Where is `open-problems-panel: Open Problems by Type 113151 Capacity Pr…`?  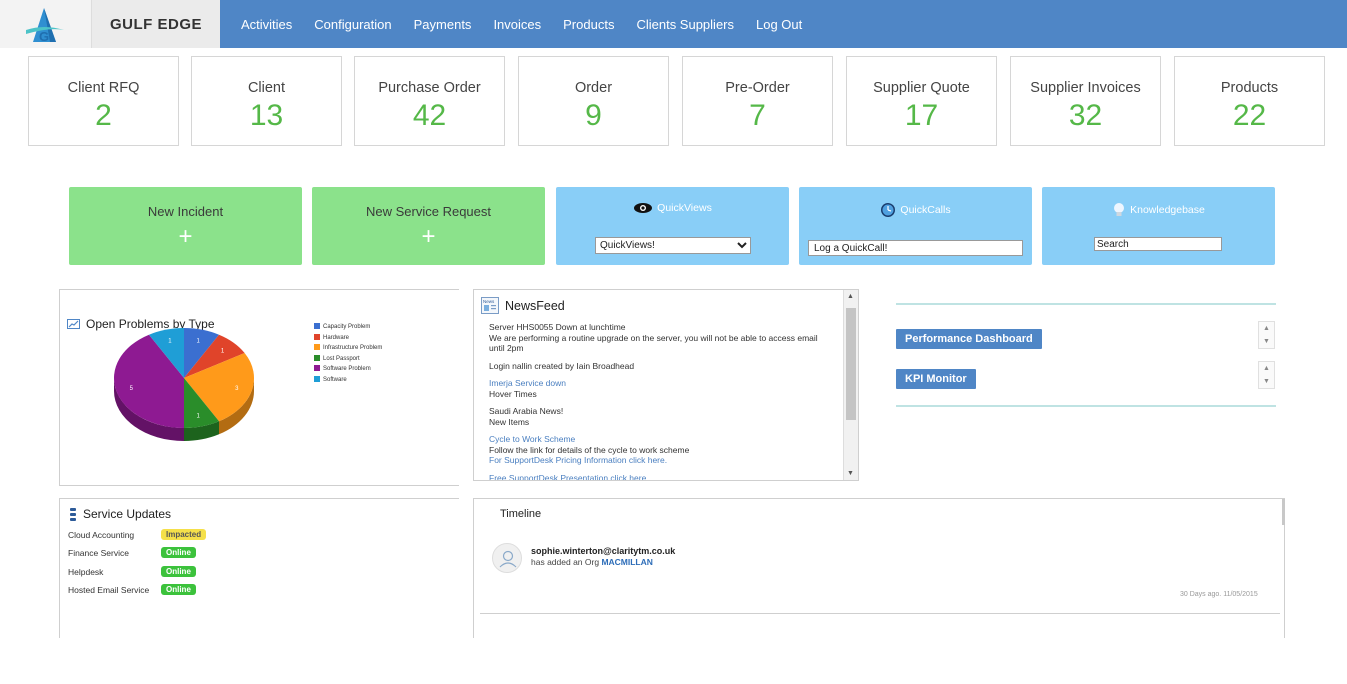
open-problems-panel: Open Problems by Type 113151 Capacity Pr… is located at coordinates (259, 387).